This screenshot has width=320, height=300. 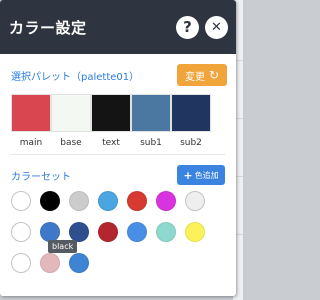 I want to click on colorset-header: カラーセット + 色追加, so click(x=118, y=175).